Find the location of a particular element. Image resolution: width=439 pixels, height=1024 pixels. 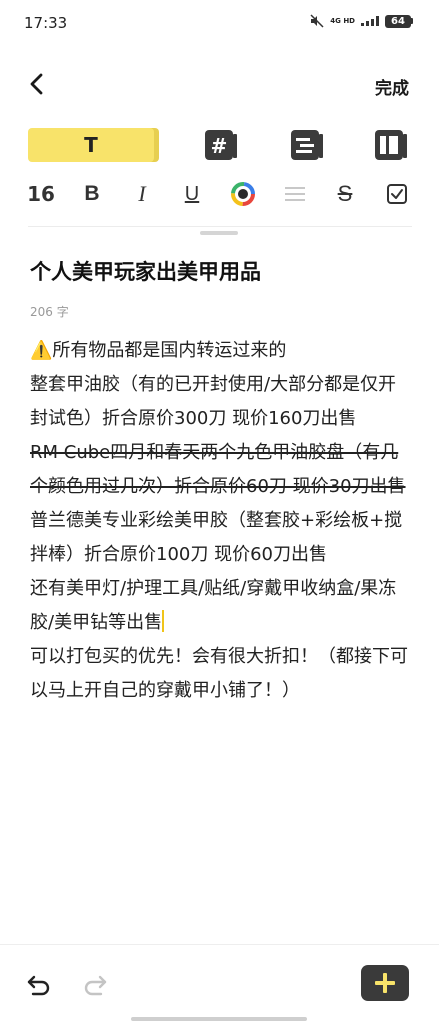

paragraph-style-toolbar: T # is located at coordinates (219, 146).